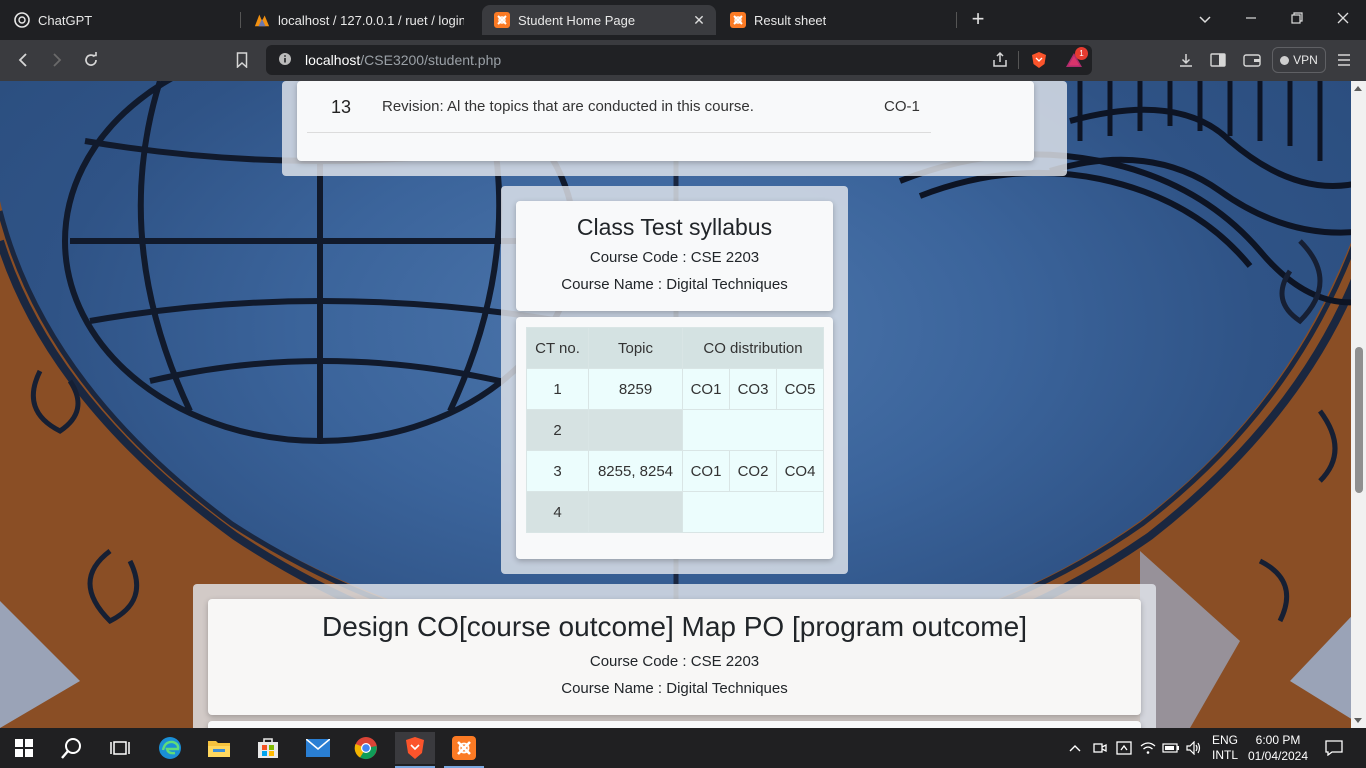  I want to click on url-host: localhost, so click(333, 60).